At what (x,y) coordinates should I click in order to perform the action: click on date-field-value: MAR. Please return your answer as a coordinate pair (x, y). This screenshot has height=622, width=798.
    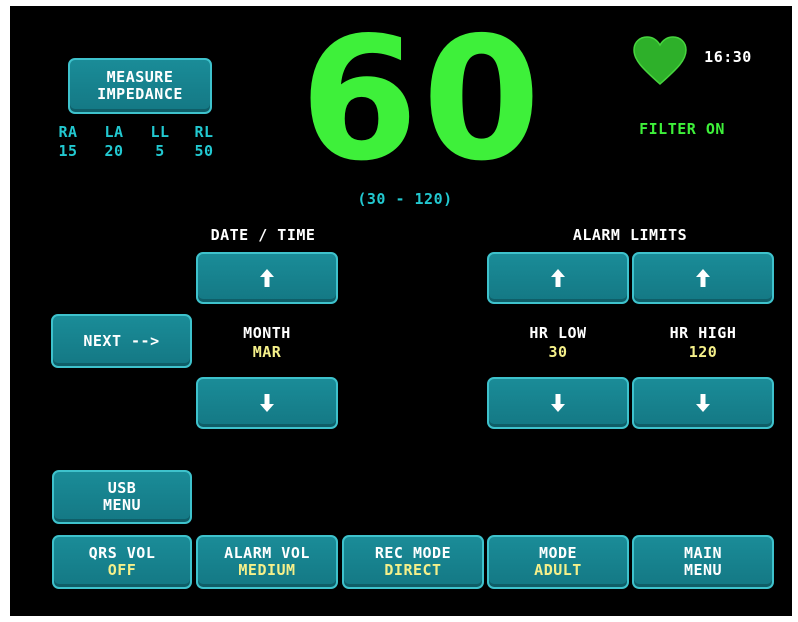
    Looking at the image, I should click on (267, 352).